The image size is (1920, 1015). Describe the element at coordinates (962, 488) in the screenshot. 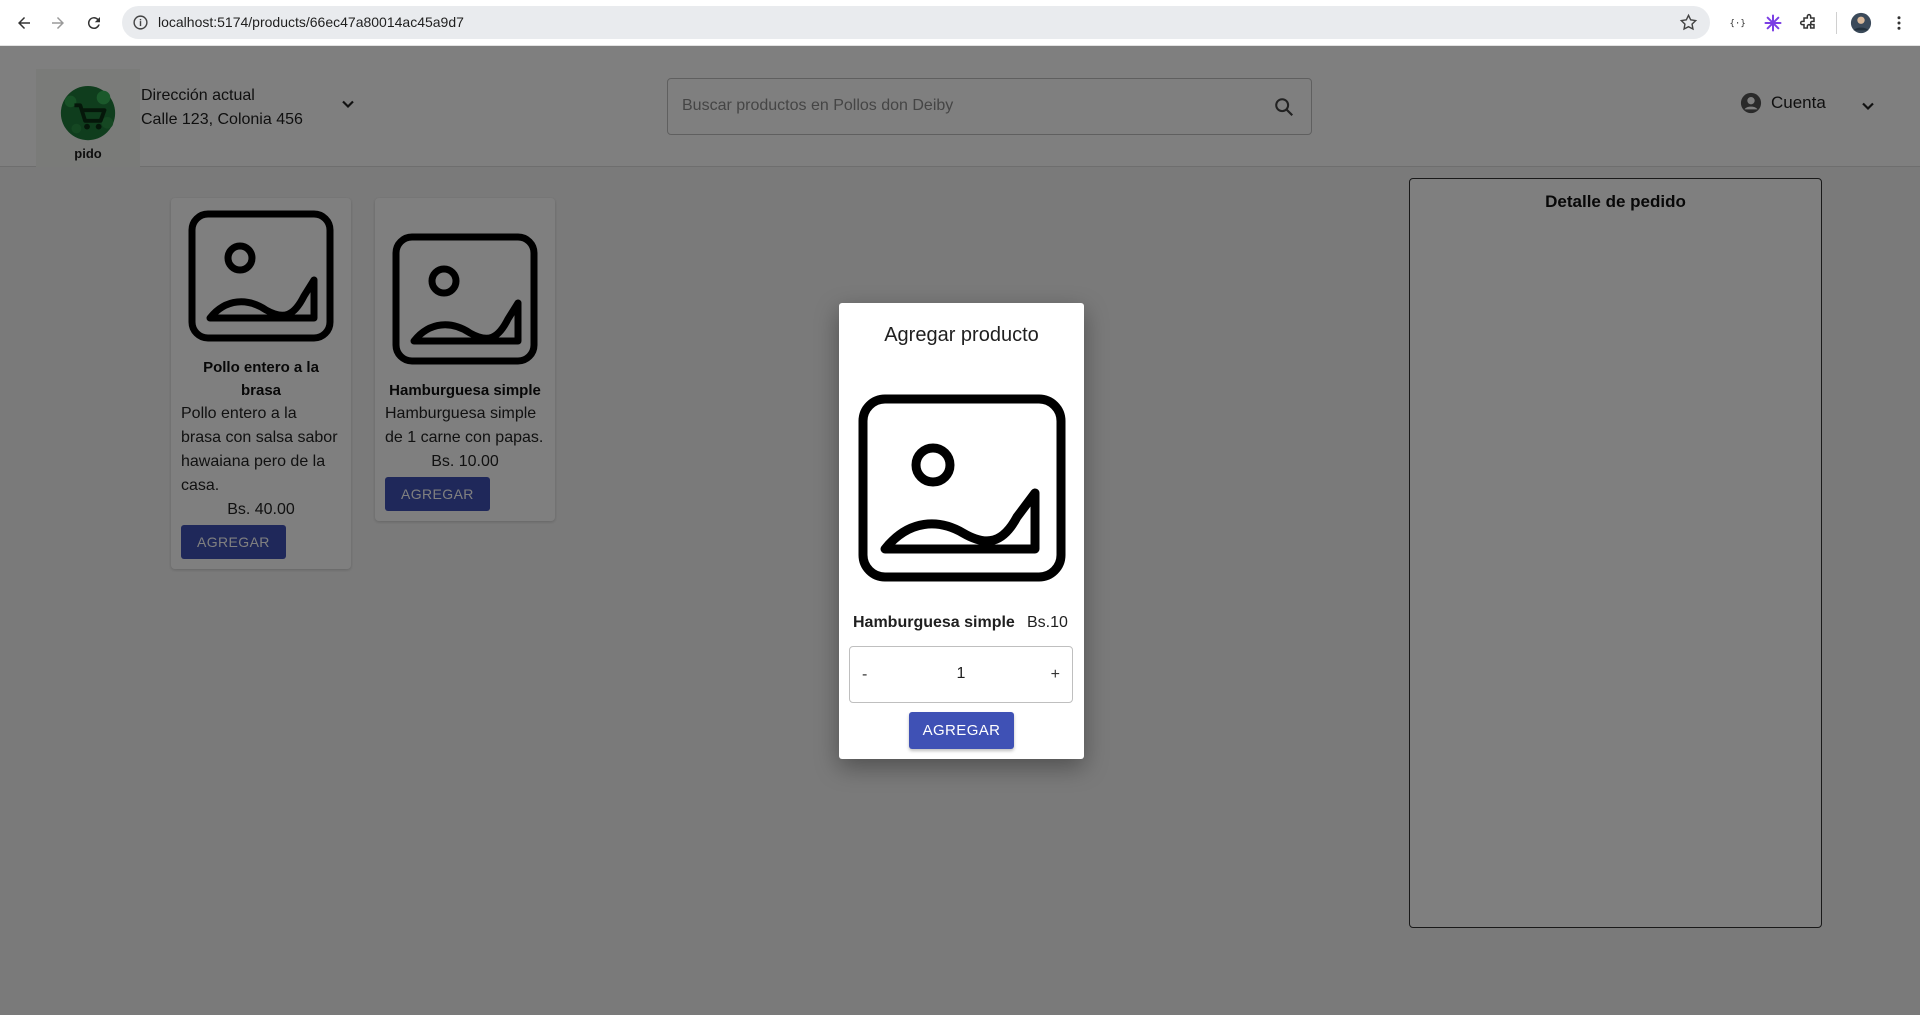

I see `image-placeholder-icon` at that location.